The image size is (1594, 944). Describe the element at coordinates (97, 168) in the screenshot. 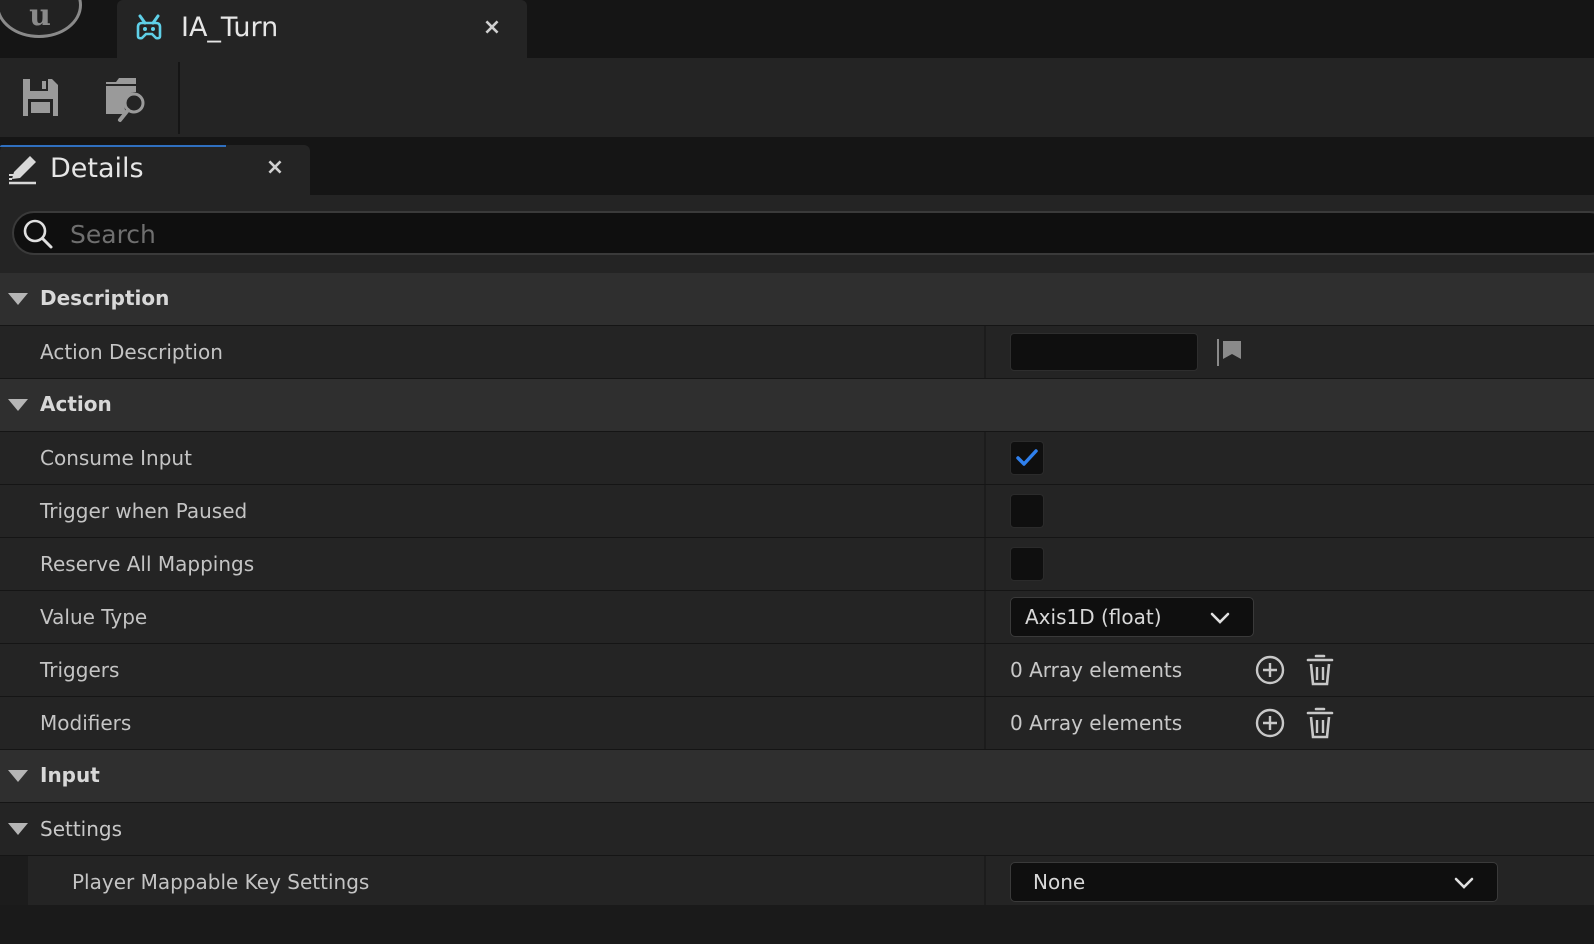

I see `details-panel-title: Details` at that location.